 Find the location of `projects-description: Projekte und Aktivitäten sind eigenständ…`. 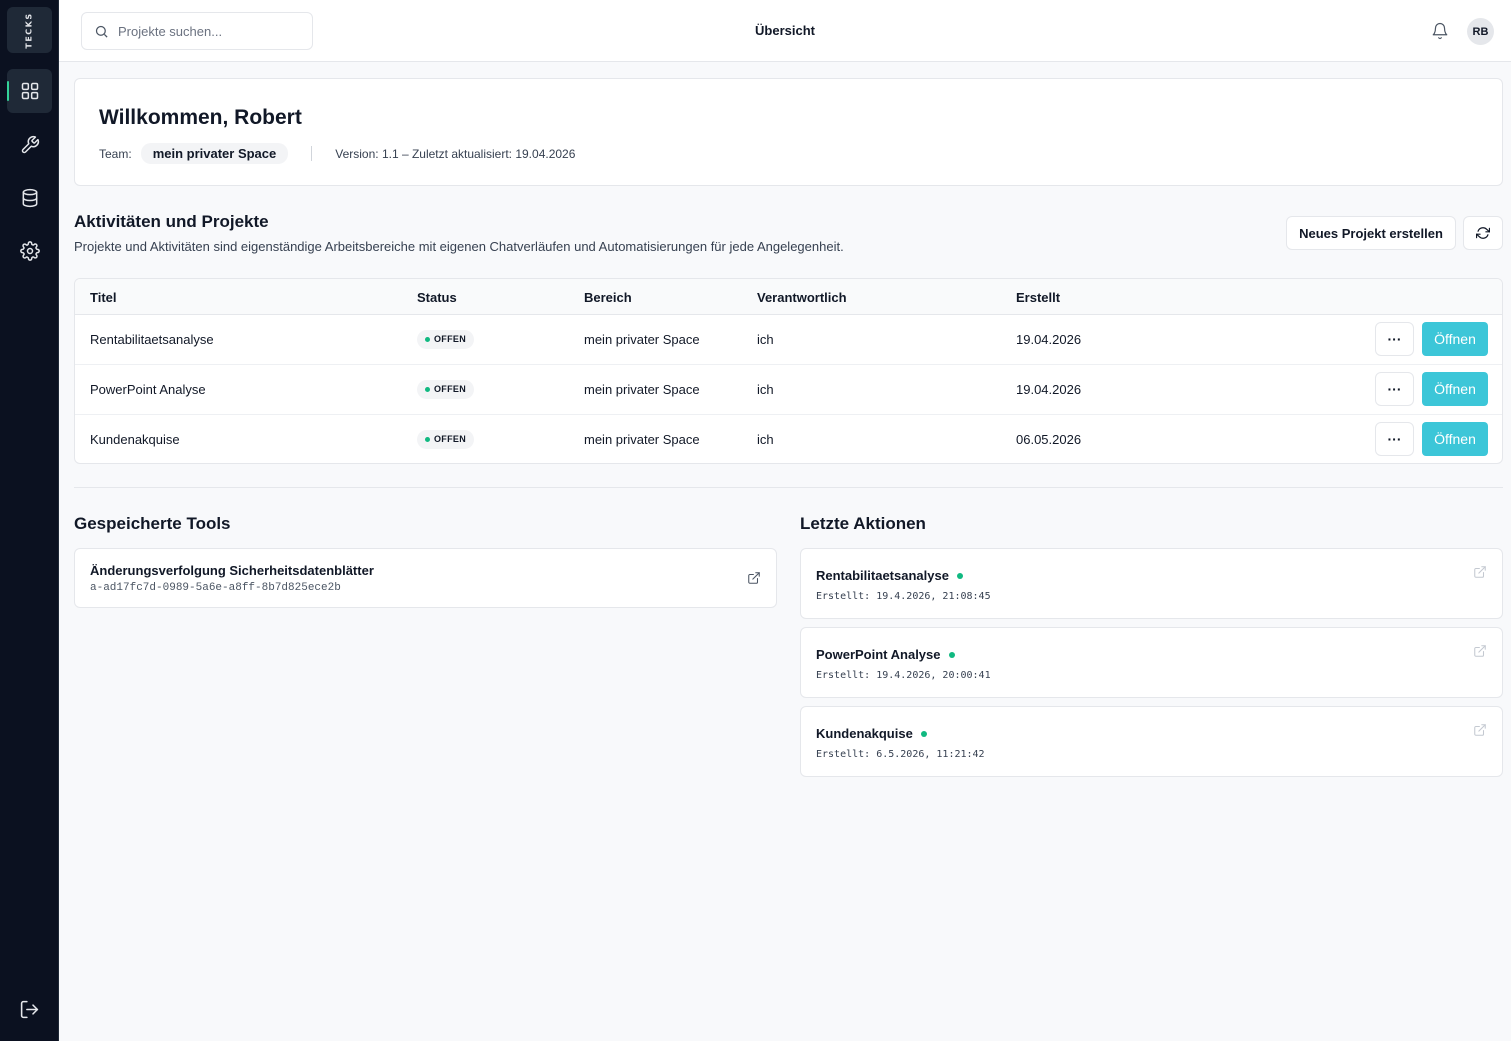

projects-description: Projekte und Aktivitäten sind eigenständ… is located at coordinates (459, 246).